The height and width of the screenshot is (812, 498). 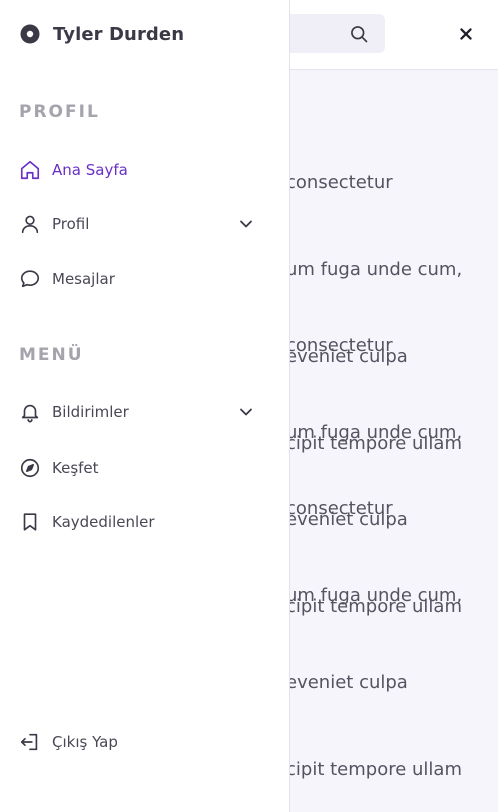 What do you see at coordinates (30, 224) in the screenshot?
I see `user-icon` at bounding box center [30, 224].